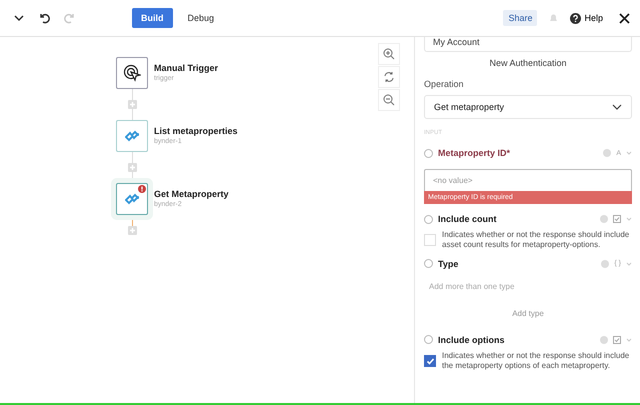  Describe the element at coordinates (430, 361) in the screenshot. I see `checkbox` at that location.